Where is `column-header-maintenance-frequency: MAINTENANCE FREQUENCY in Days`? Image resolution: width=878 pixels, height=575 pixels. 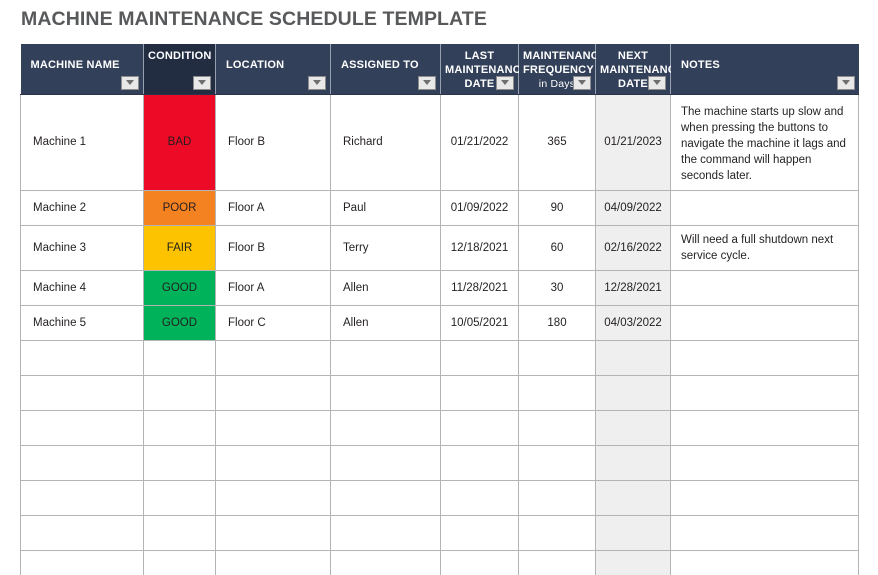
column-header-maintenance-frequency: MAINTENANCE FREQUENCY in Days is located at coordinates (562, 69).